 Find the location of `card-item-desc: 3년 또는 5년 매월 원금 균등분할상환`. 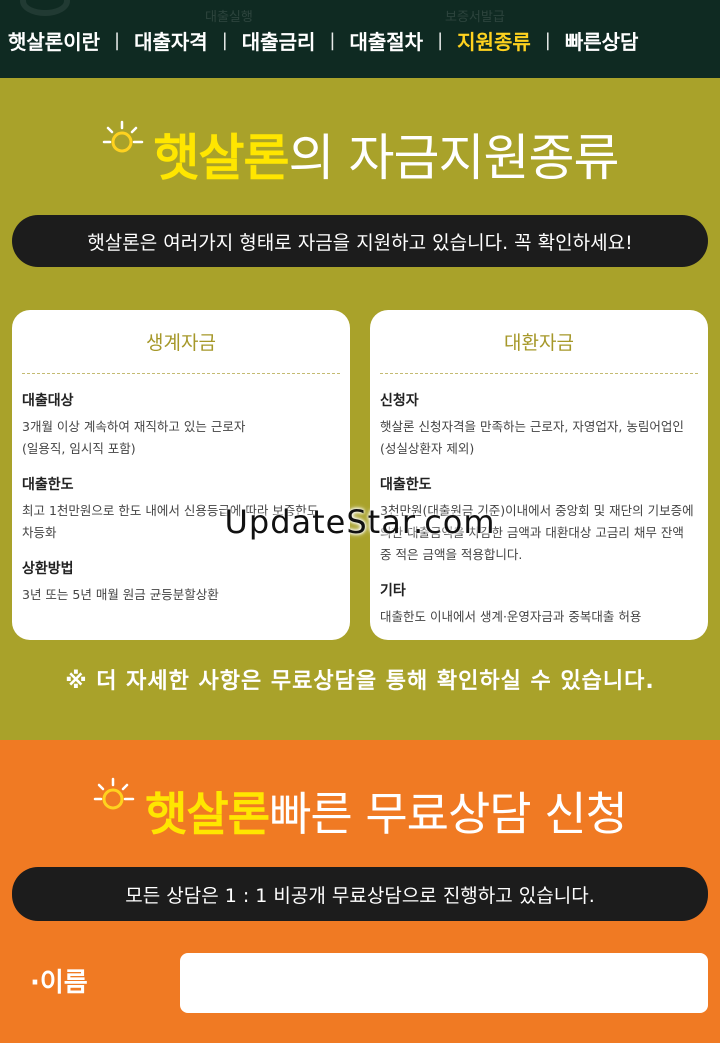

card-item-desc: 3년 또는 5년 매월 원금 균등분할상환 is located at coordinates (120, 594).